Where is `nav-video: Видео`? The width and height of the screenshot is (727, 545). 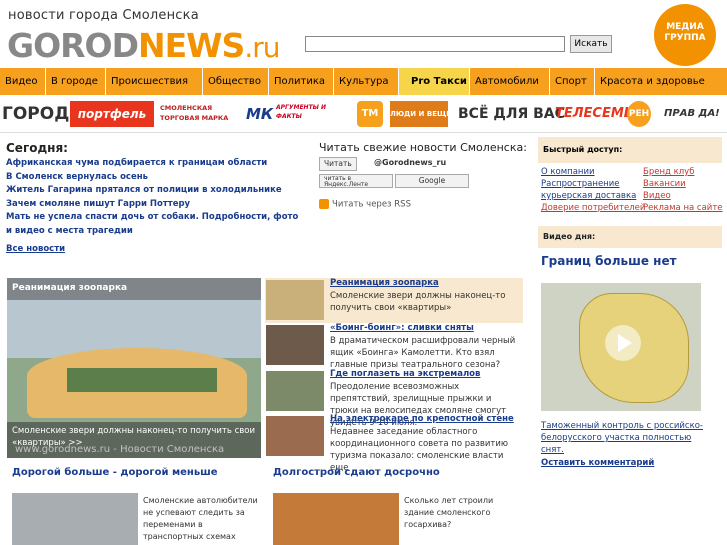 nav-video: Видео is located at coordinates (23, 81).